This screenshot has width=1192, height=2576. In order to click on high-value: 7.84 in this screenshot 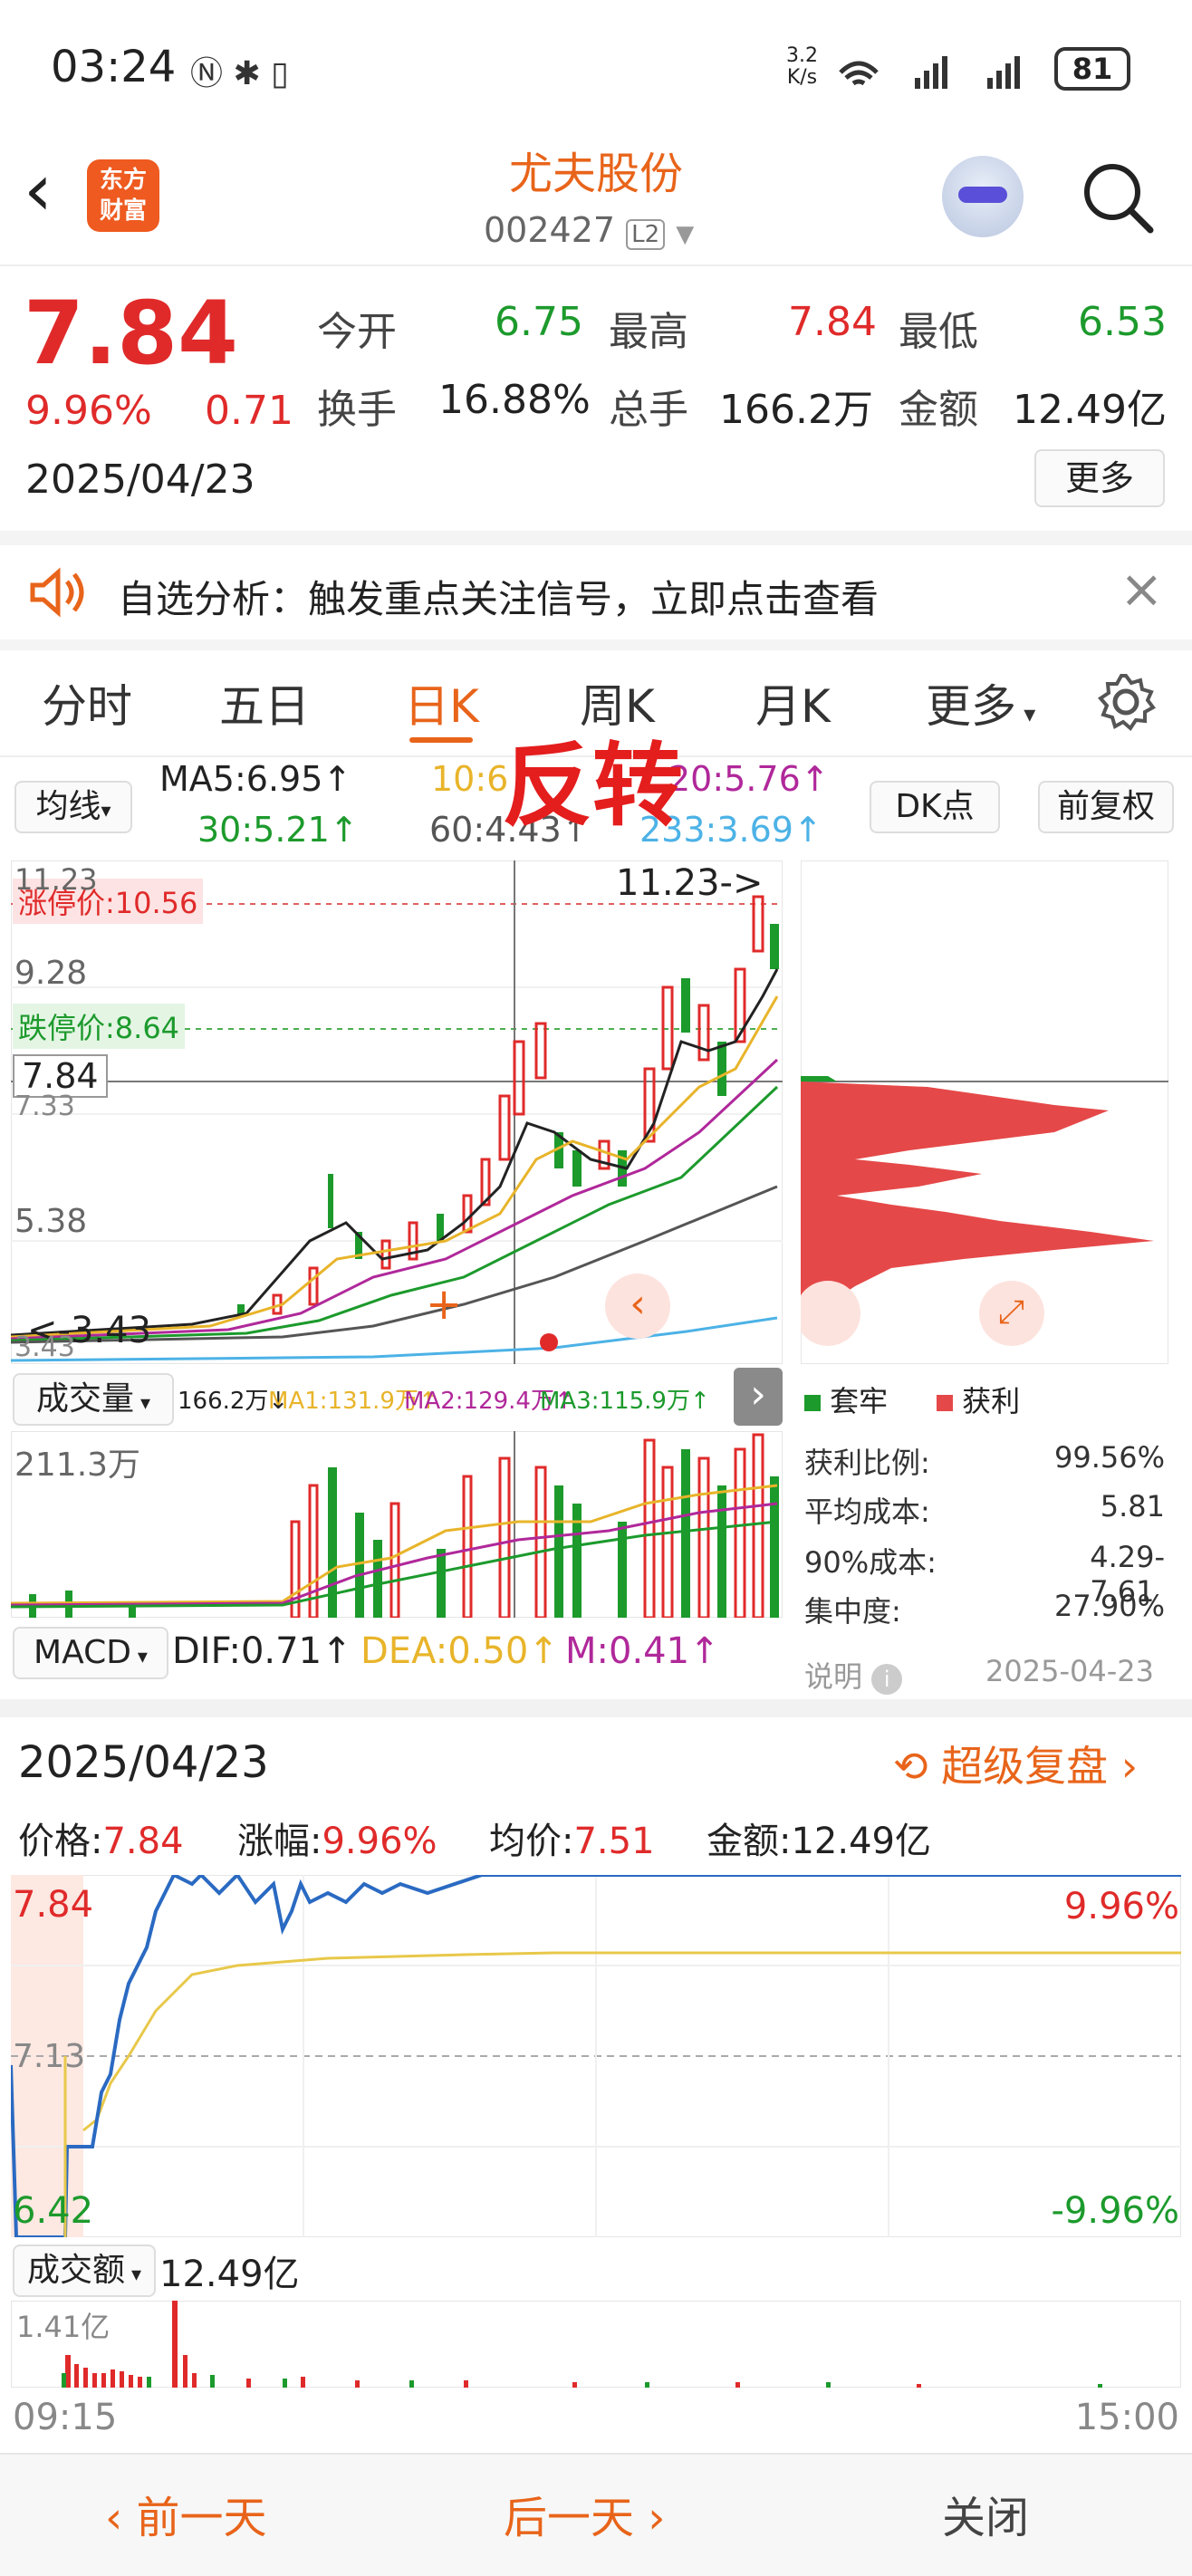, I will do `click(832, 322)`.